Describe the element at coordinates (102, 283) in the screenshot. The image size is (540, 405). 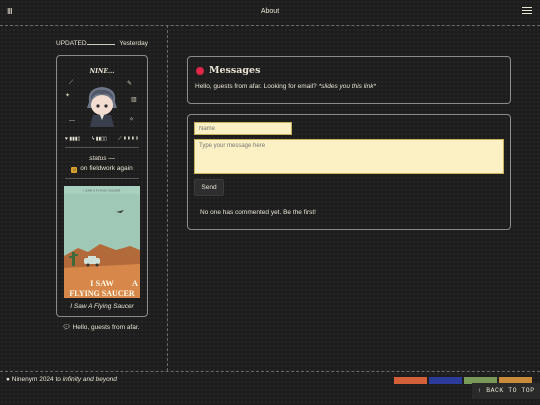
I see `book-title-line1: I SAW` at that location.